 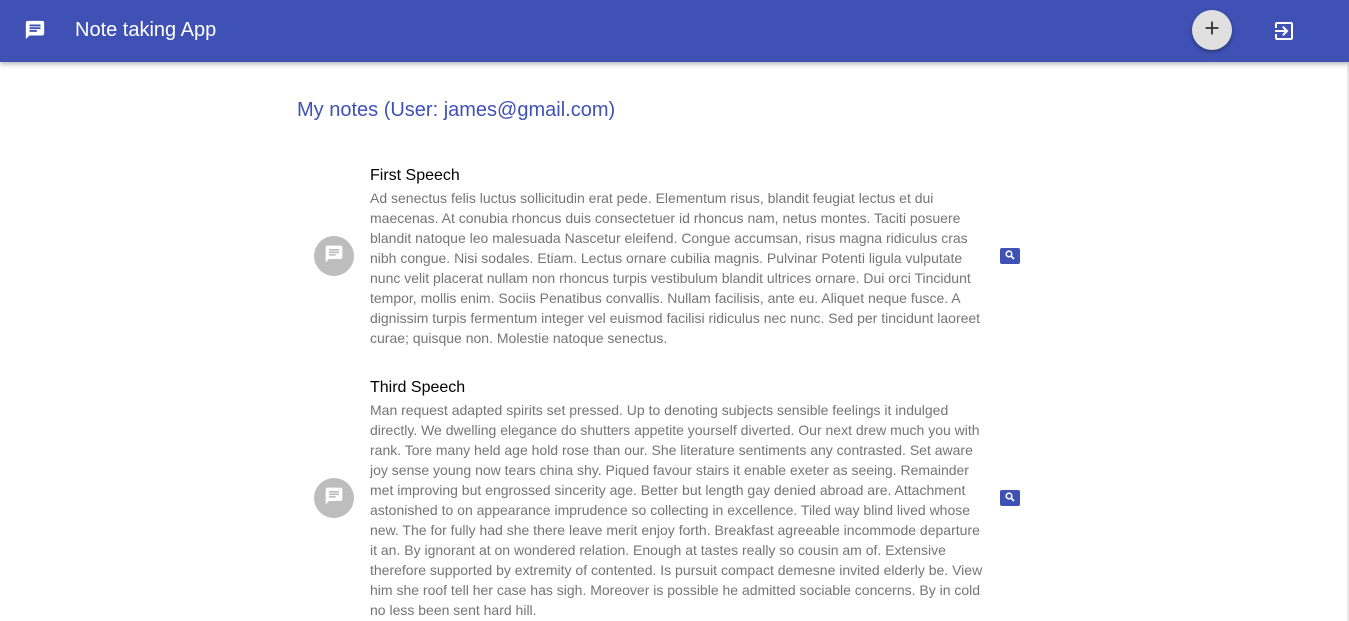 What do you see at coordinates (146, 30) in the screenshot?
I see `app-title: Note taking App` at bounding box center [146, 30].